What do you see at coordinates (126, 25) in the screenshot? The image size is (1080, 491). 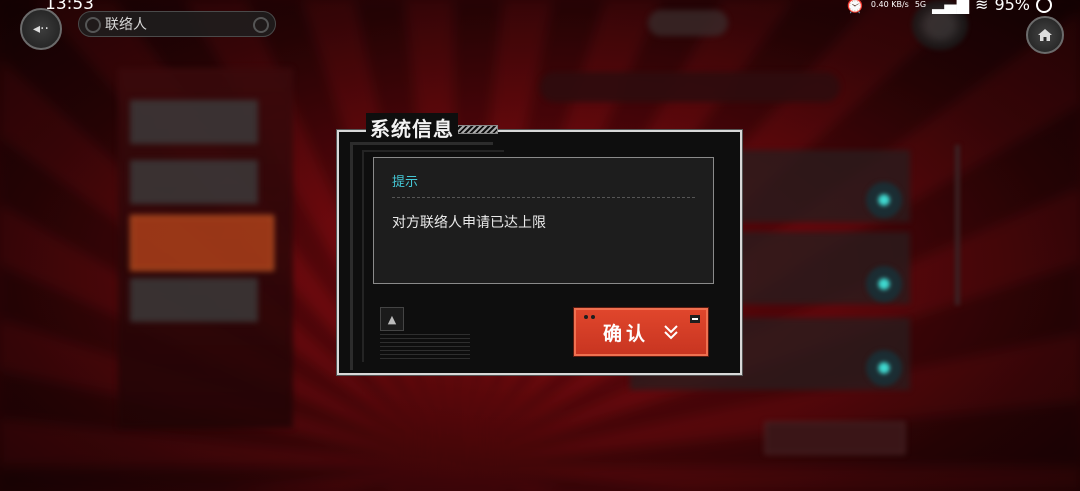 I see `page-title: 联络人` at bounding box center [126, 25].